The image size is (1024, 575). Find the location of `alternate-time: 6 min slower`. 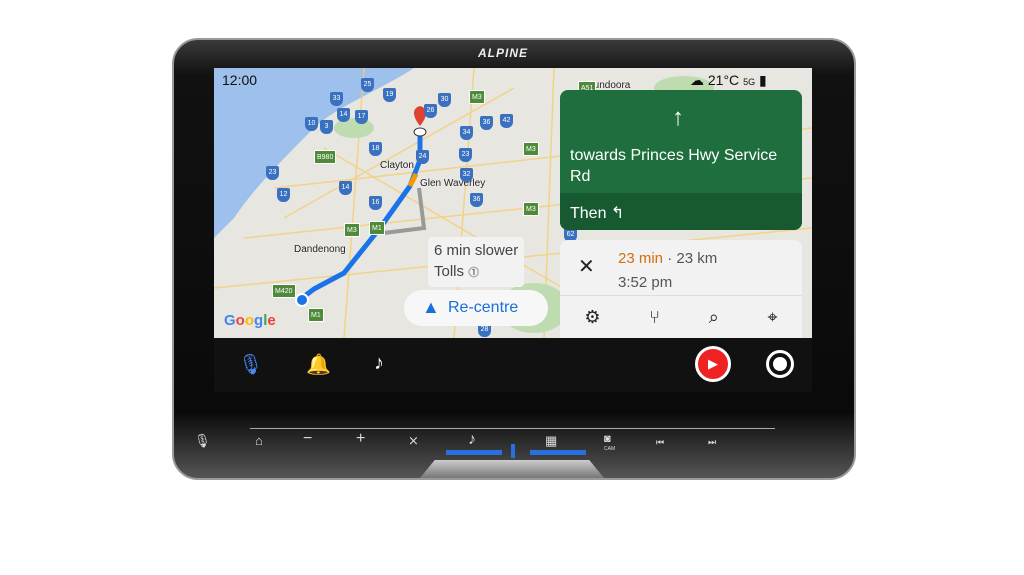

alternate-time: 6 min slower is located at coordinates (476, 250).